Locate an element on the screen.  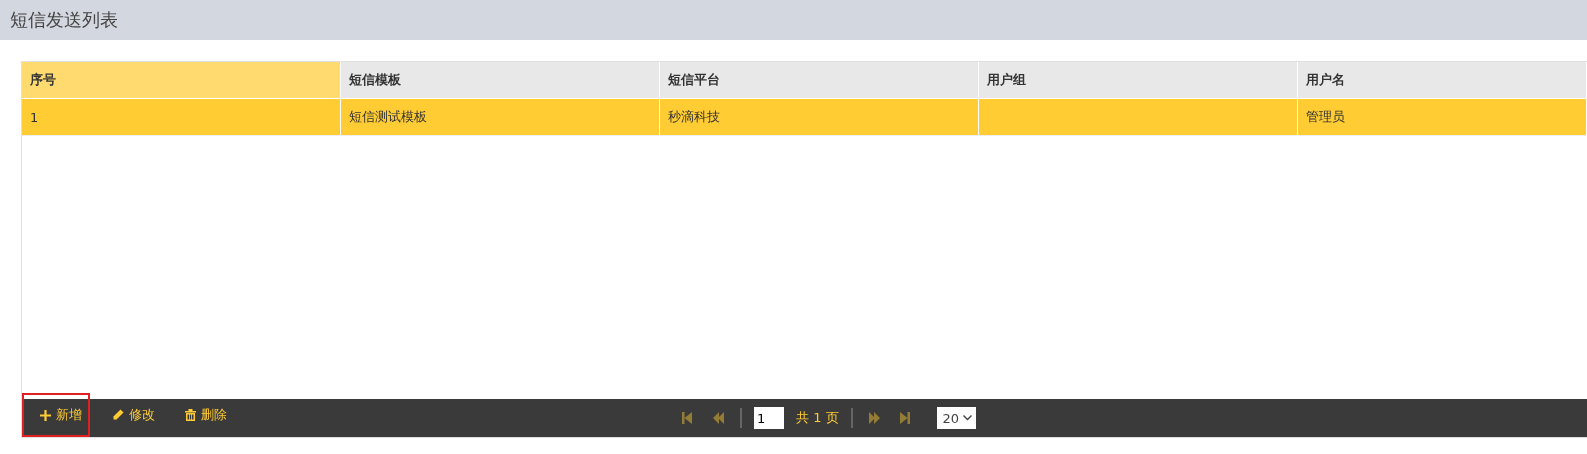
column-header: 短信平台 is located at coordinates (819, 80).